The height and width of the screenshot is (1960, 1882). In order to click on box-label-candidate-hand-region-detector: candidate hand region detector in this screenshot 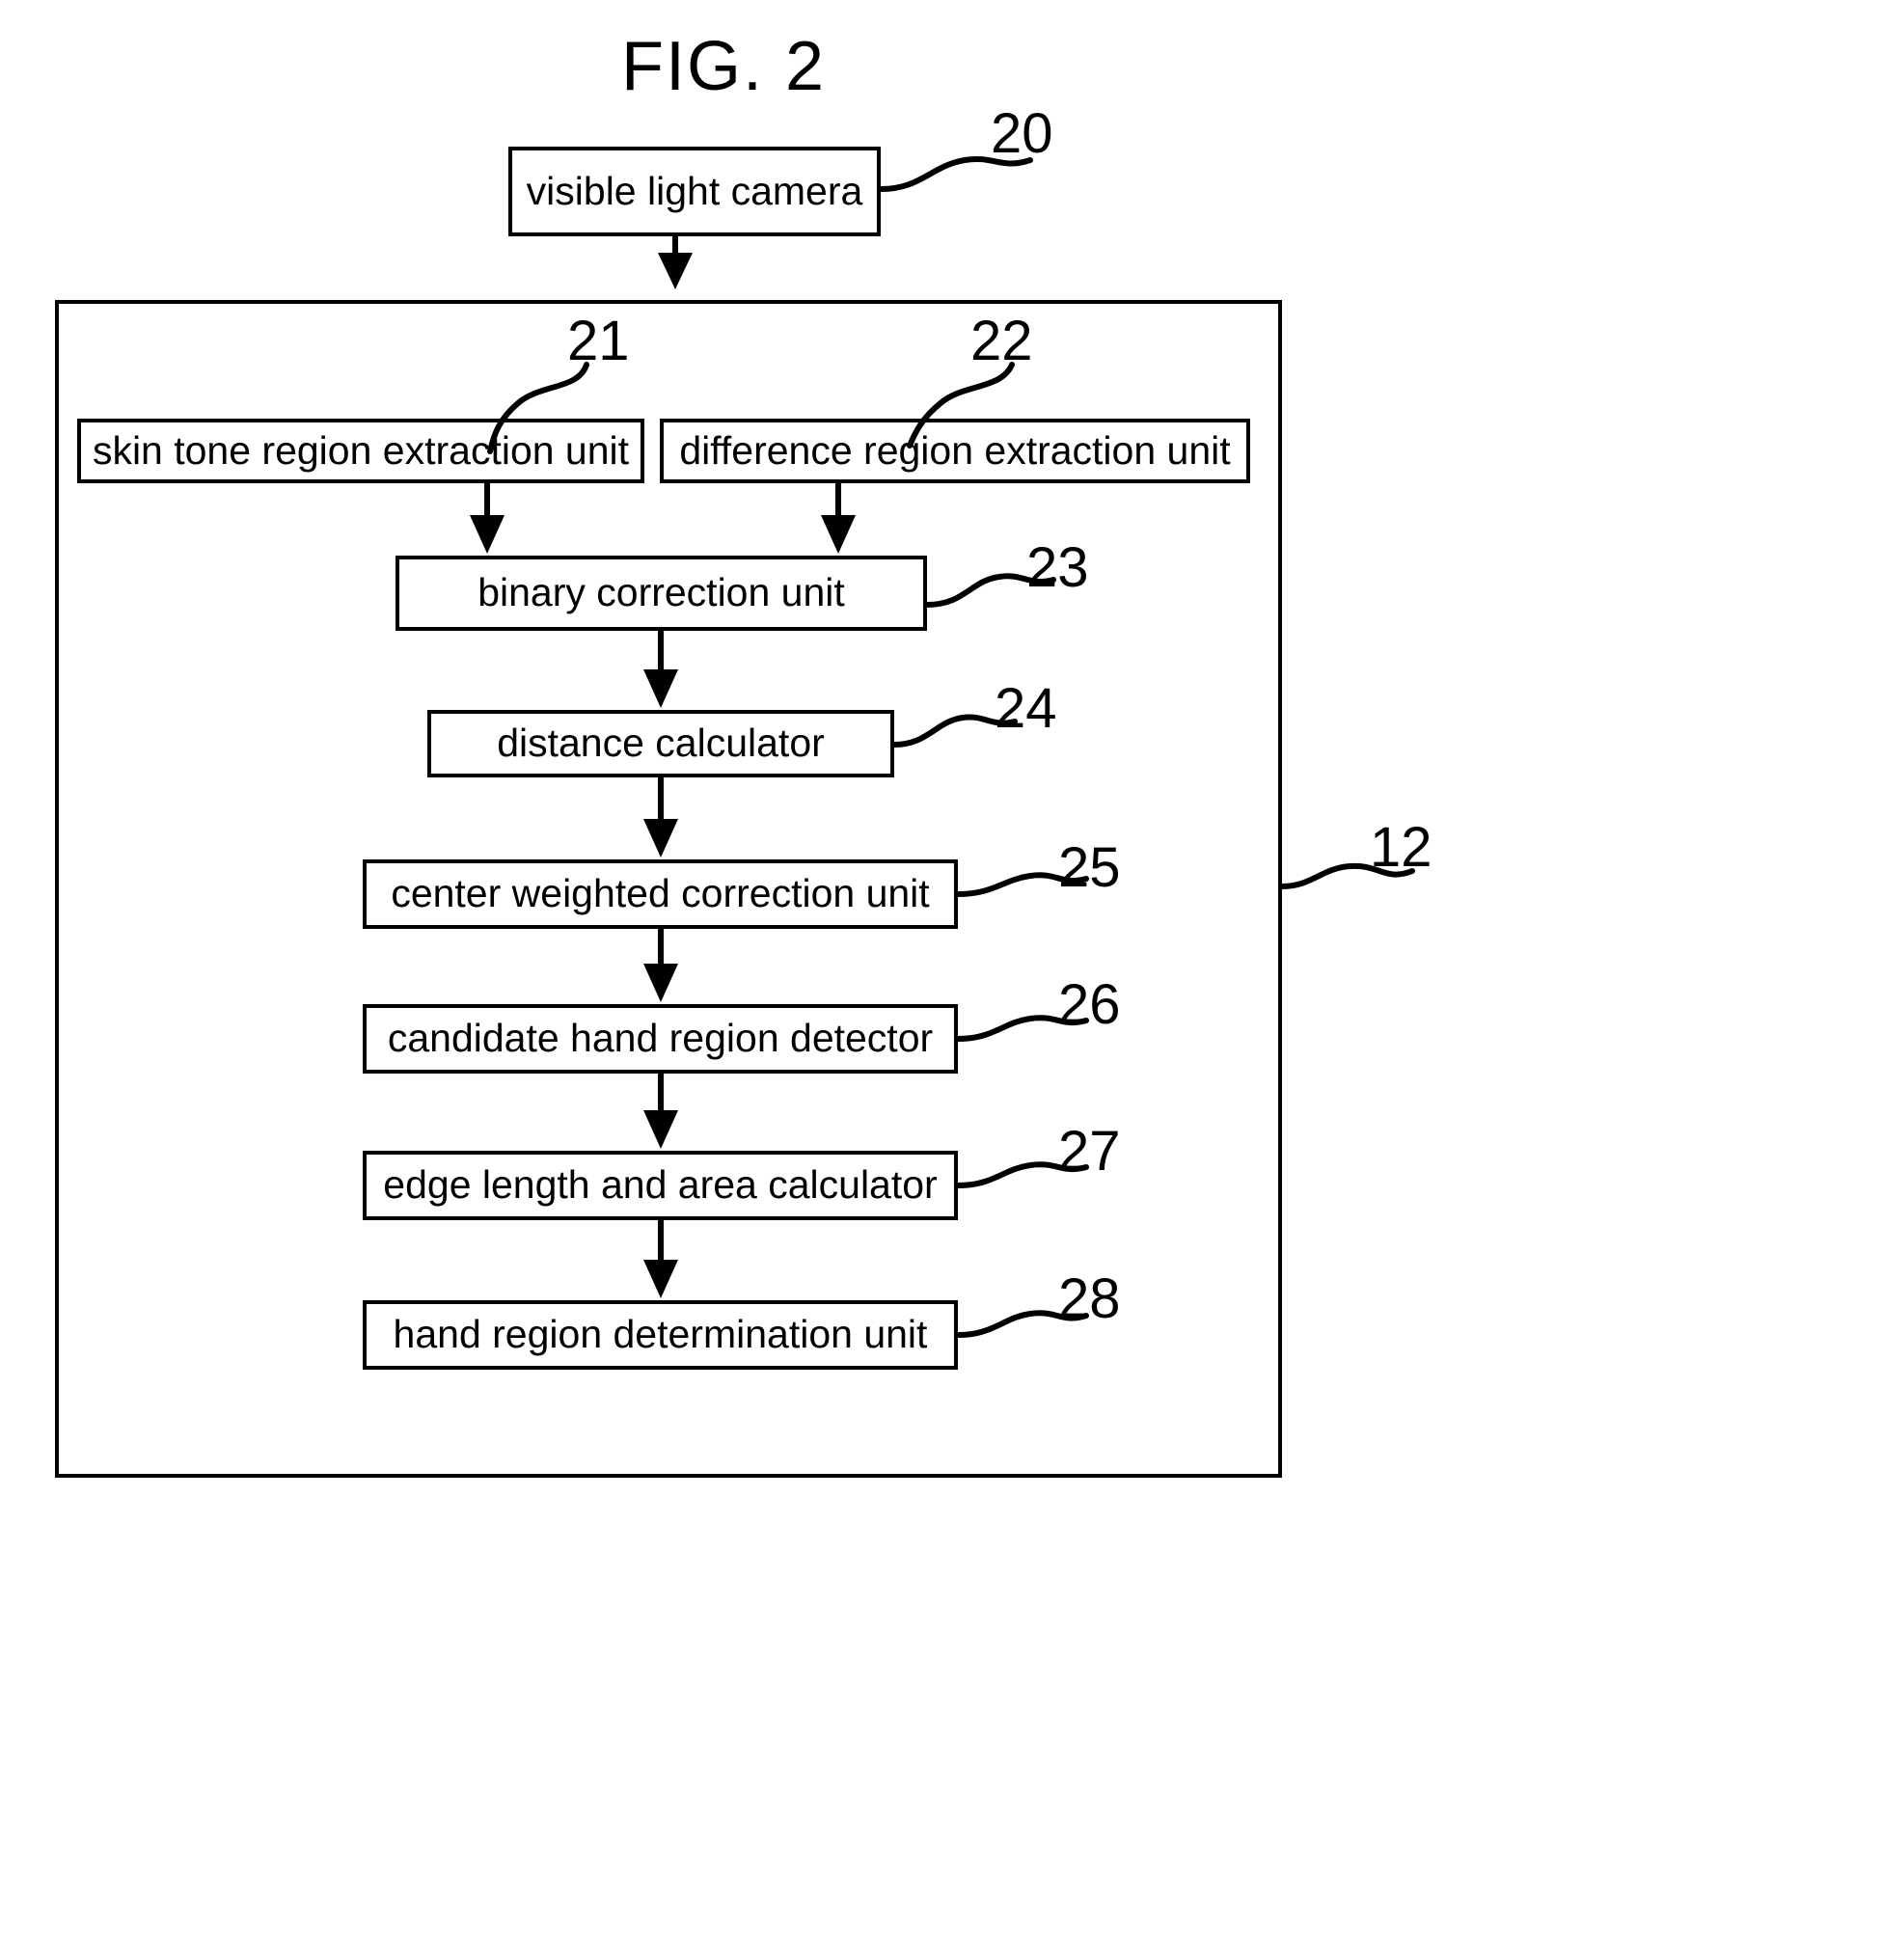, I will do `click(660, 1038)`.